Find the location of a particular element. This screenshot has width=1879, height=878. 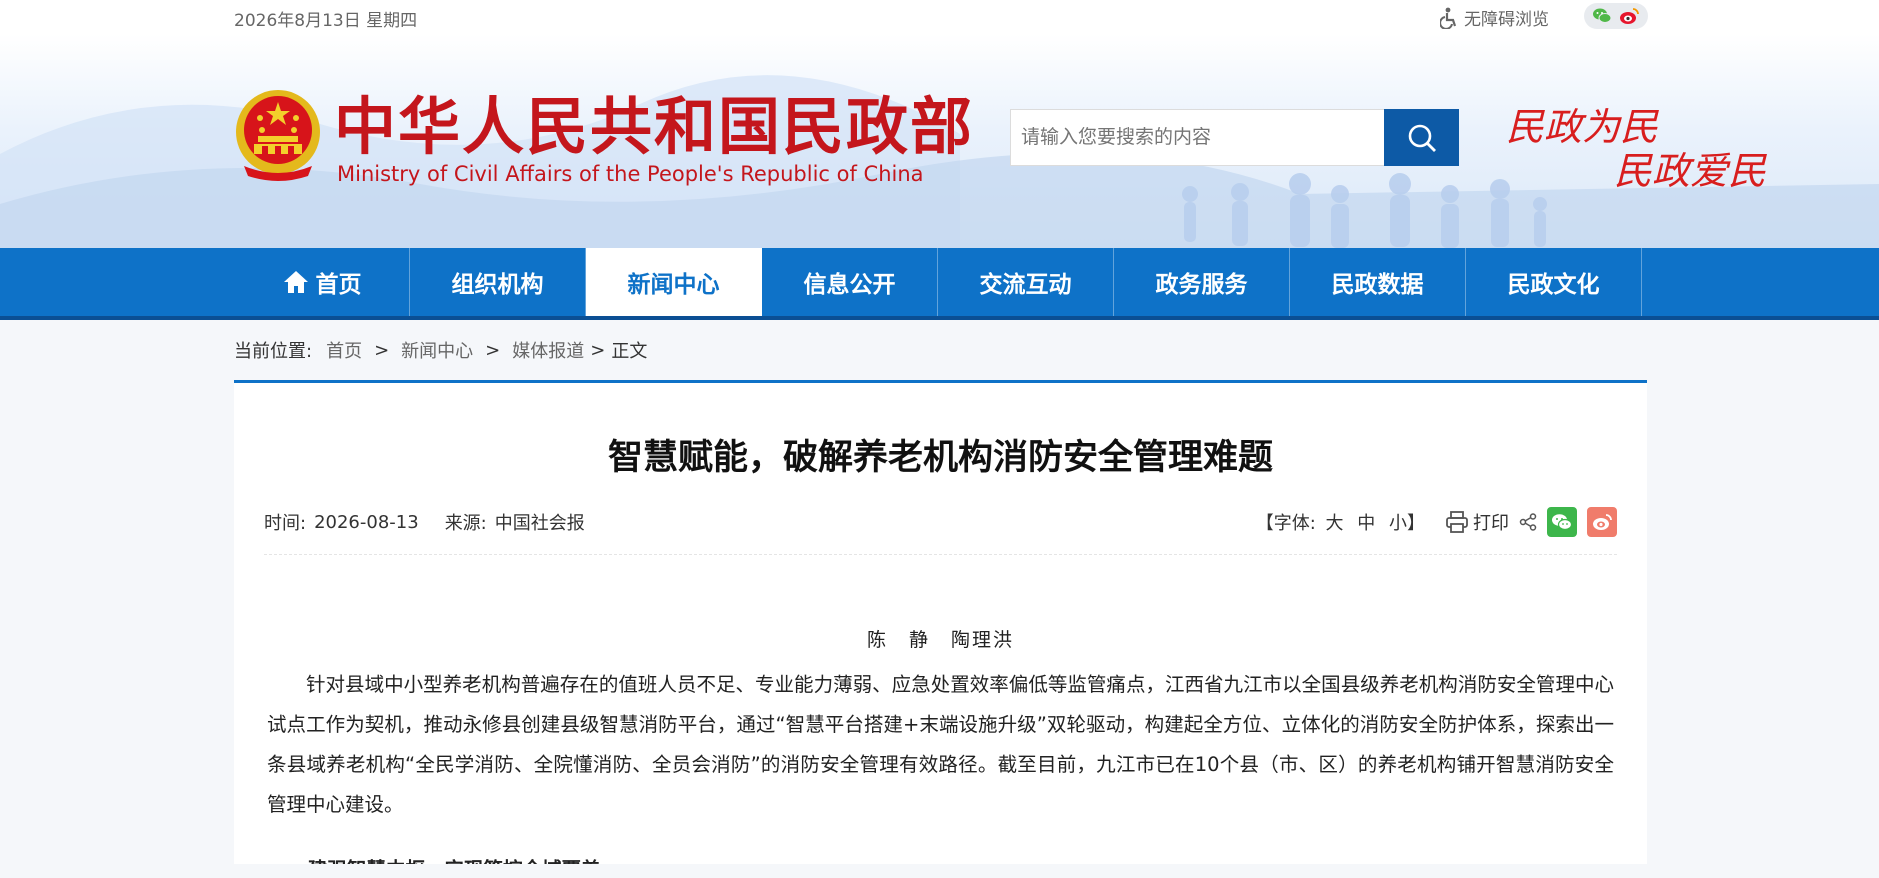

font-large-button: 大 is located at coordinates (1335, 523).